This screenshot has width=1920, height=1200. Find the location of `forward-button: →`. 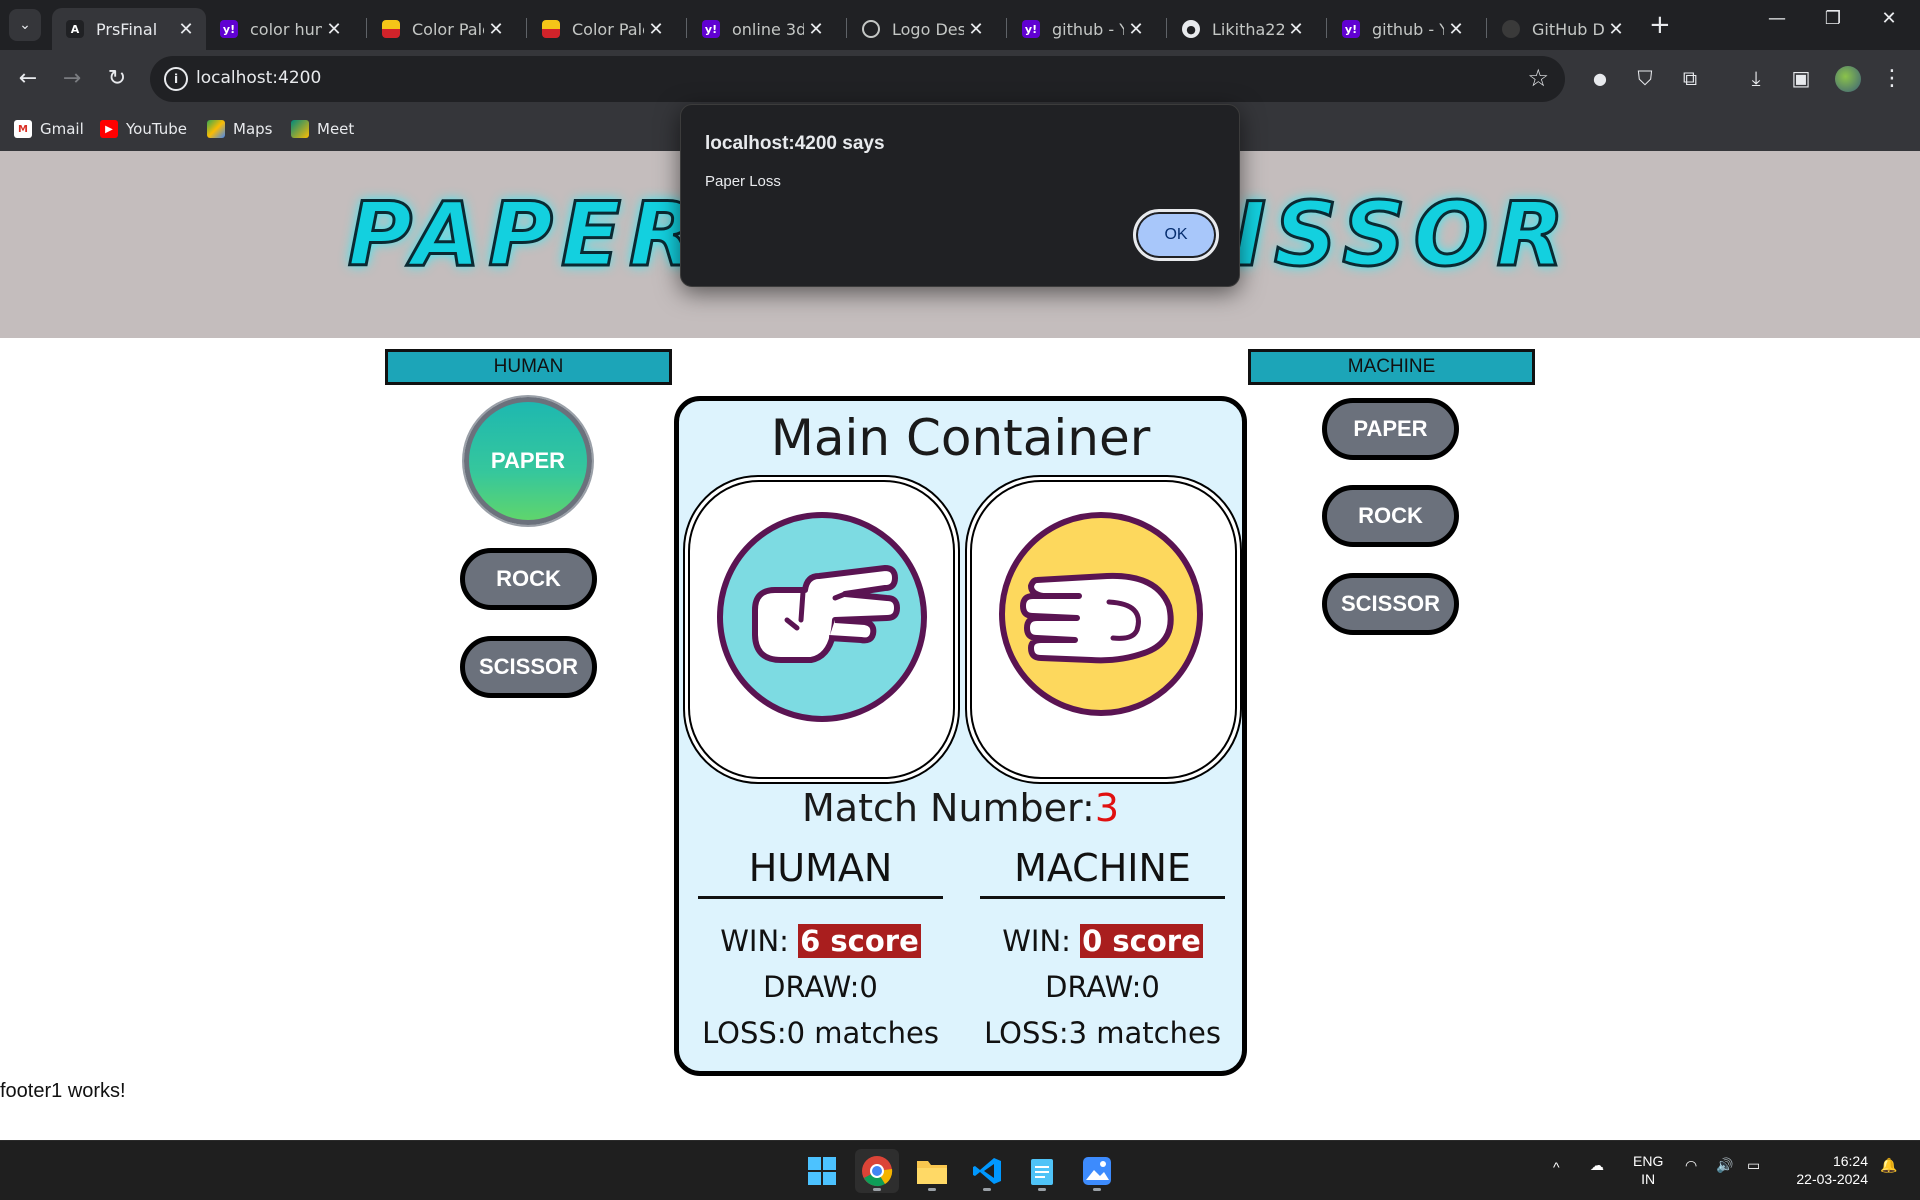

forward-button: → is located at coordinates (72, 78).